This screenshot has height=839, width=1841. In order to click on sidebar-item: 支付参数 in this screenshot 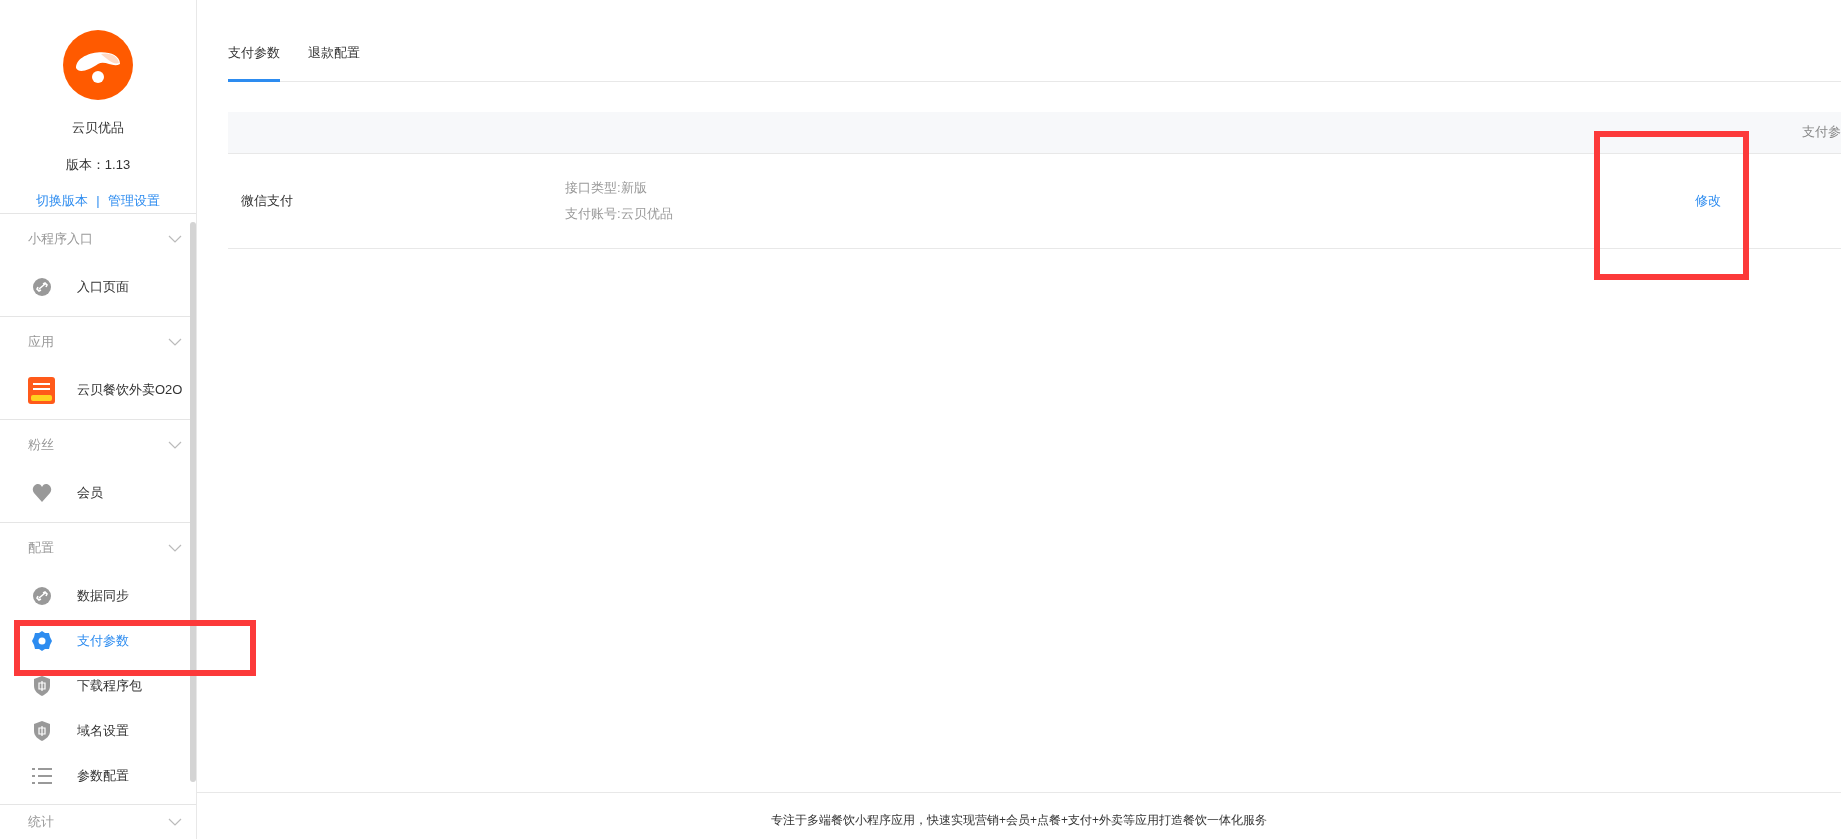, I will do `click(94, 640)`.